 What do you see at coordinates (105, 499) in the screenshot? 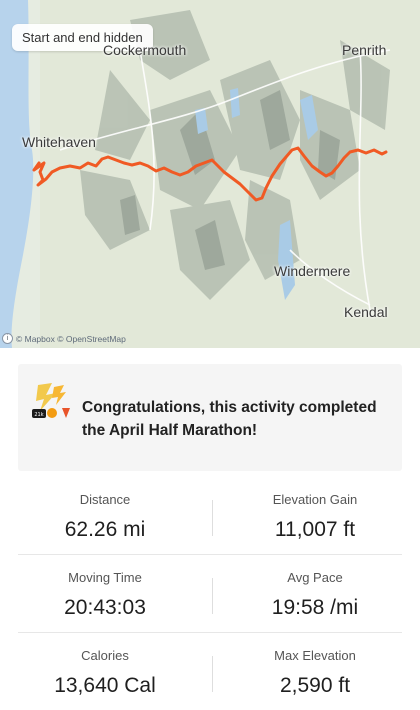
I see `stat-label: Distance` at bounding box center [105, 499].